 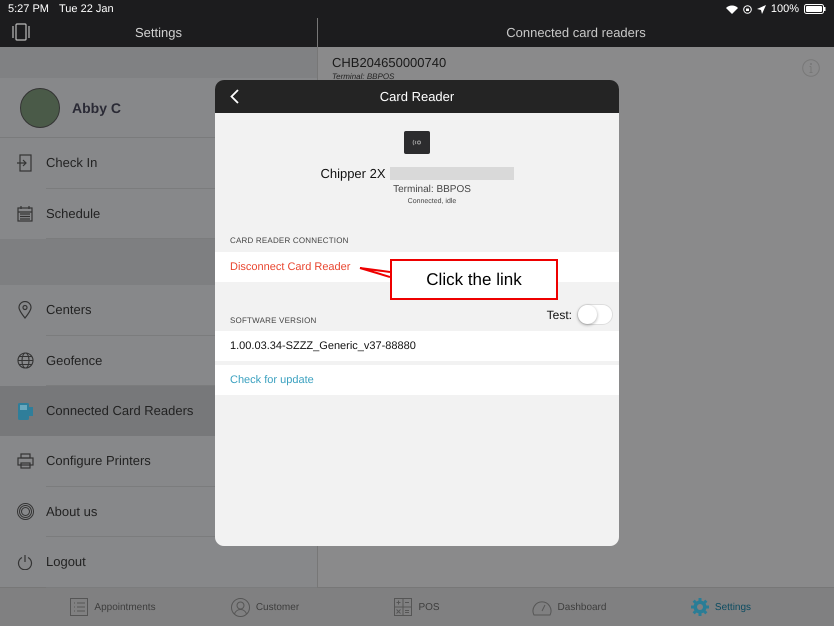 I want to click on wifi-icon, so click(x=732, y=9).